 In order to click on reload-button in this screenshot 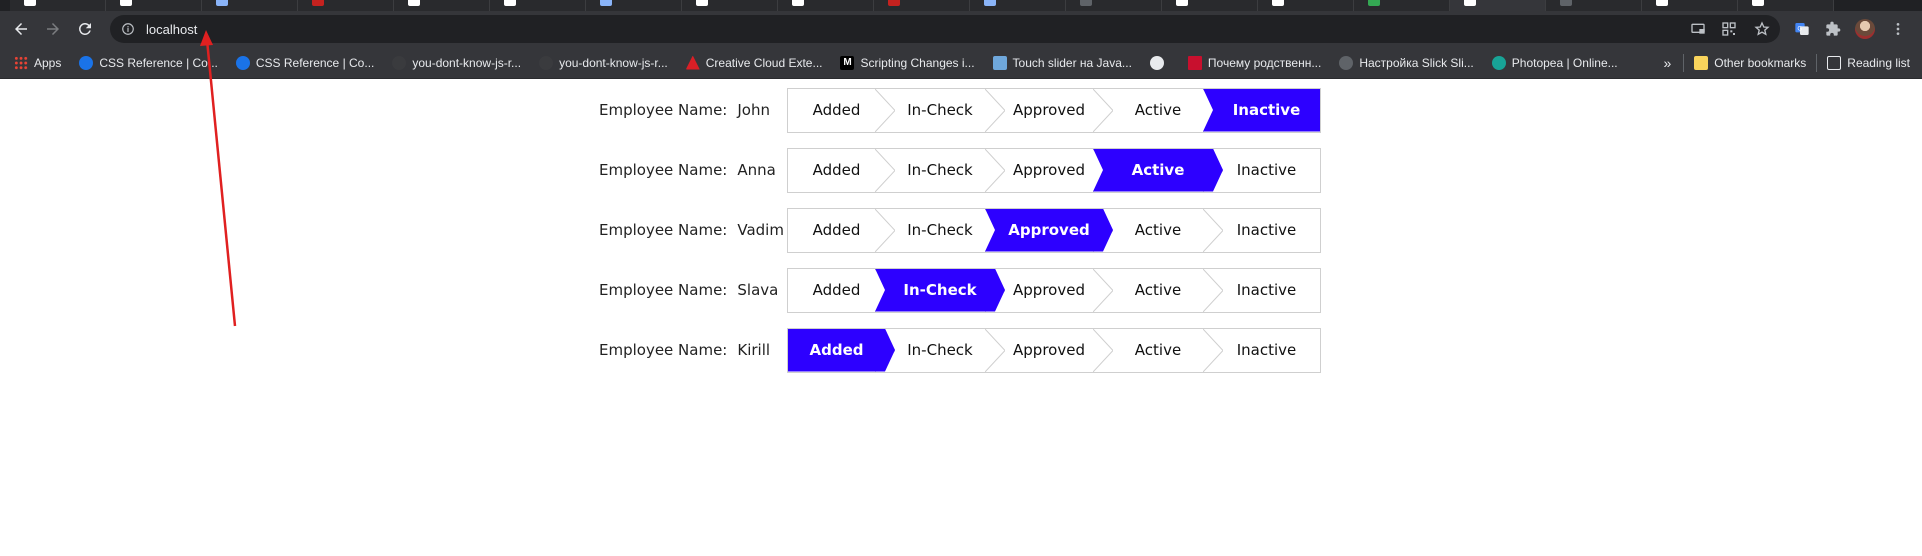, I will do `click(85, 29)`.